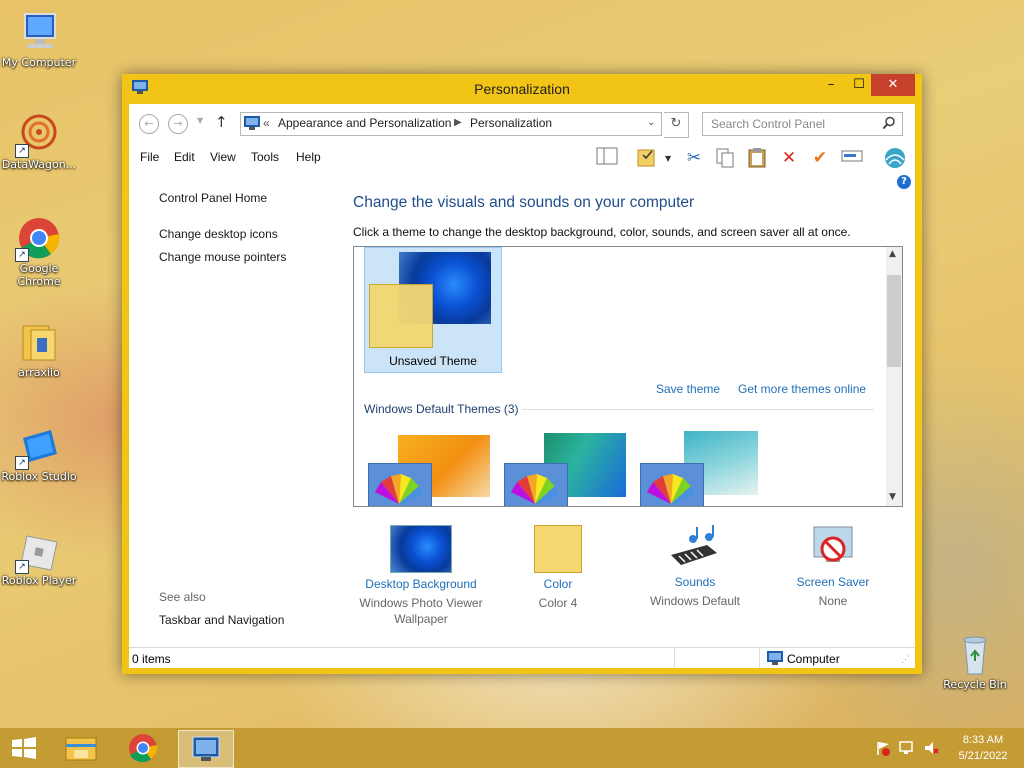 The height and width of the screenshot is (770, 1024). Describe the element at coordinates (975, 654) in the screenshot. I see `recycle-bin-icon` at that location.